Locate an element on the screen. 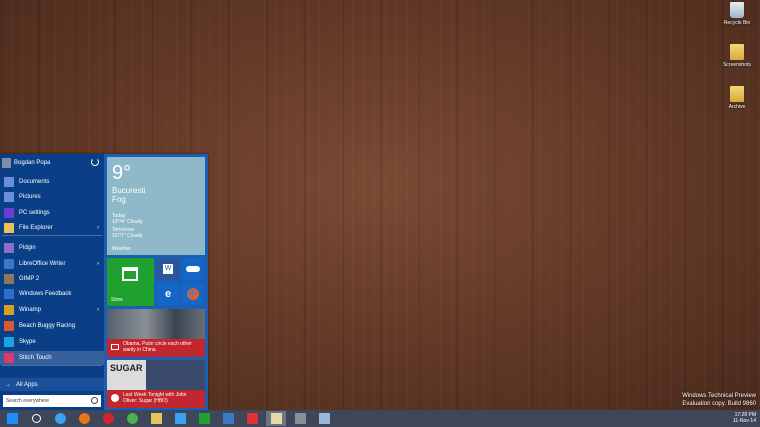 This screenshot has height=427, width=760. taskbar-button-search is located at coordinates (36, 418).